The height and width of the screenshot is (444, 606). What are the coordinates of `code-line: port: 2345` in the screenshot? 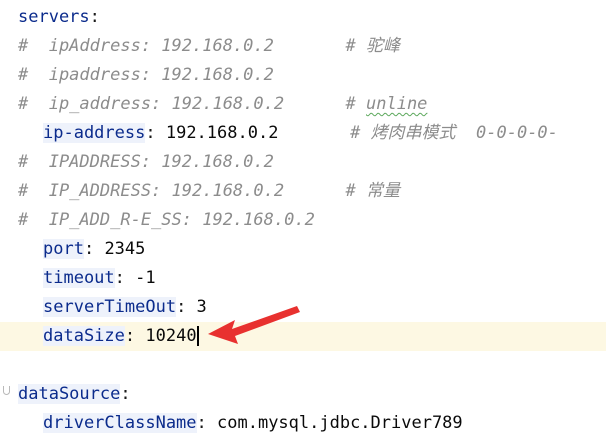 It's located at (303, 249).